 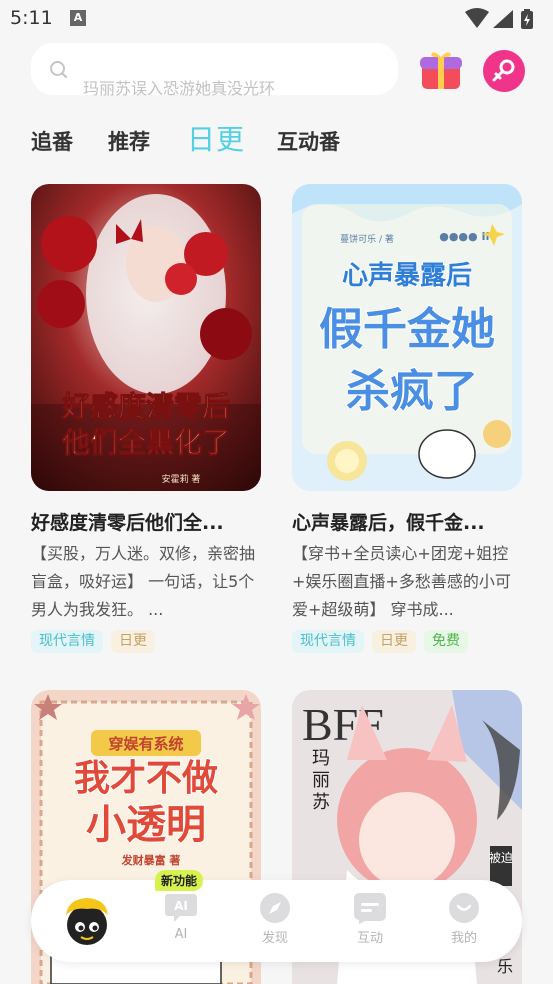 I want to click on cover-title-char-1: 玛, so click(x=321, y=758).